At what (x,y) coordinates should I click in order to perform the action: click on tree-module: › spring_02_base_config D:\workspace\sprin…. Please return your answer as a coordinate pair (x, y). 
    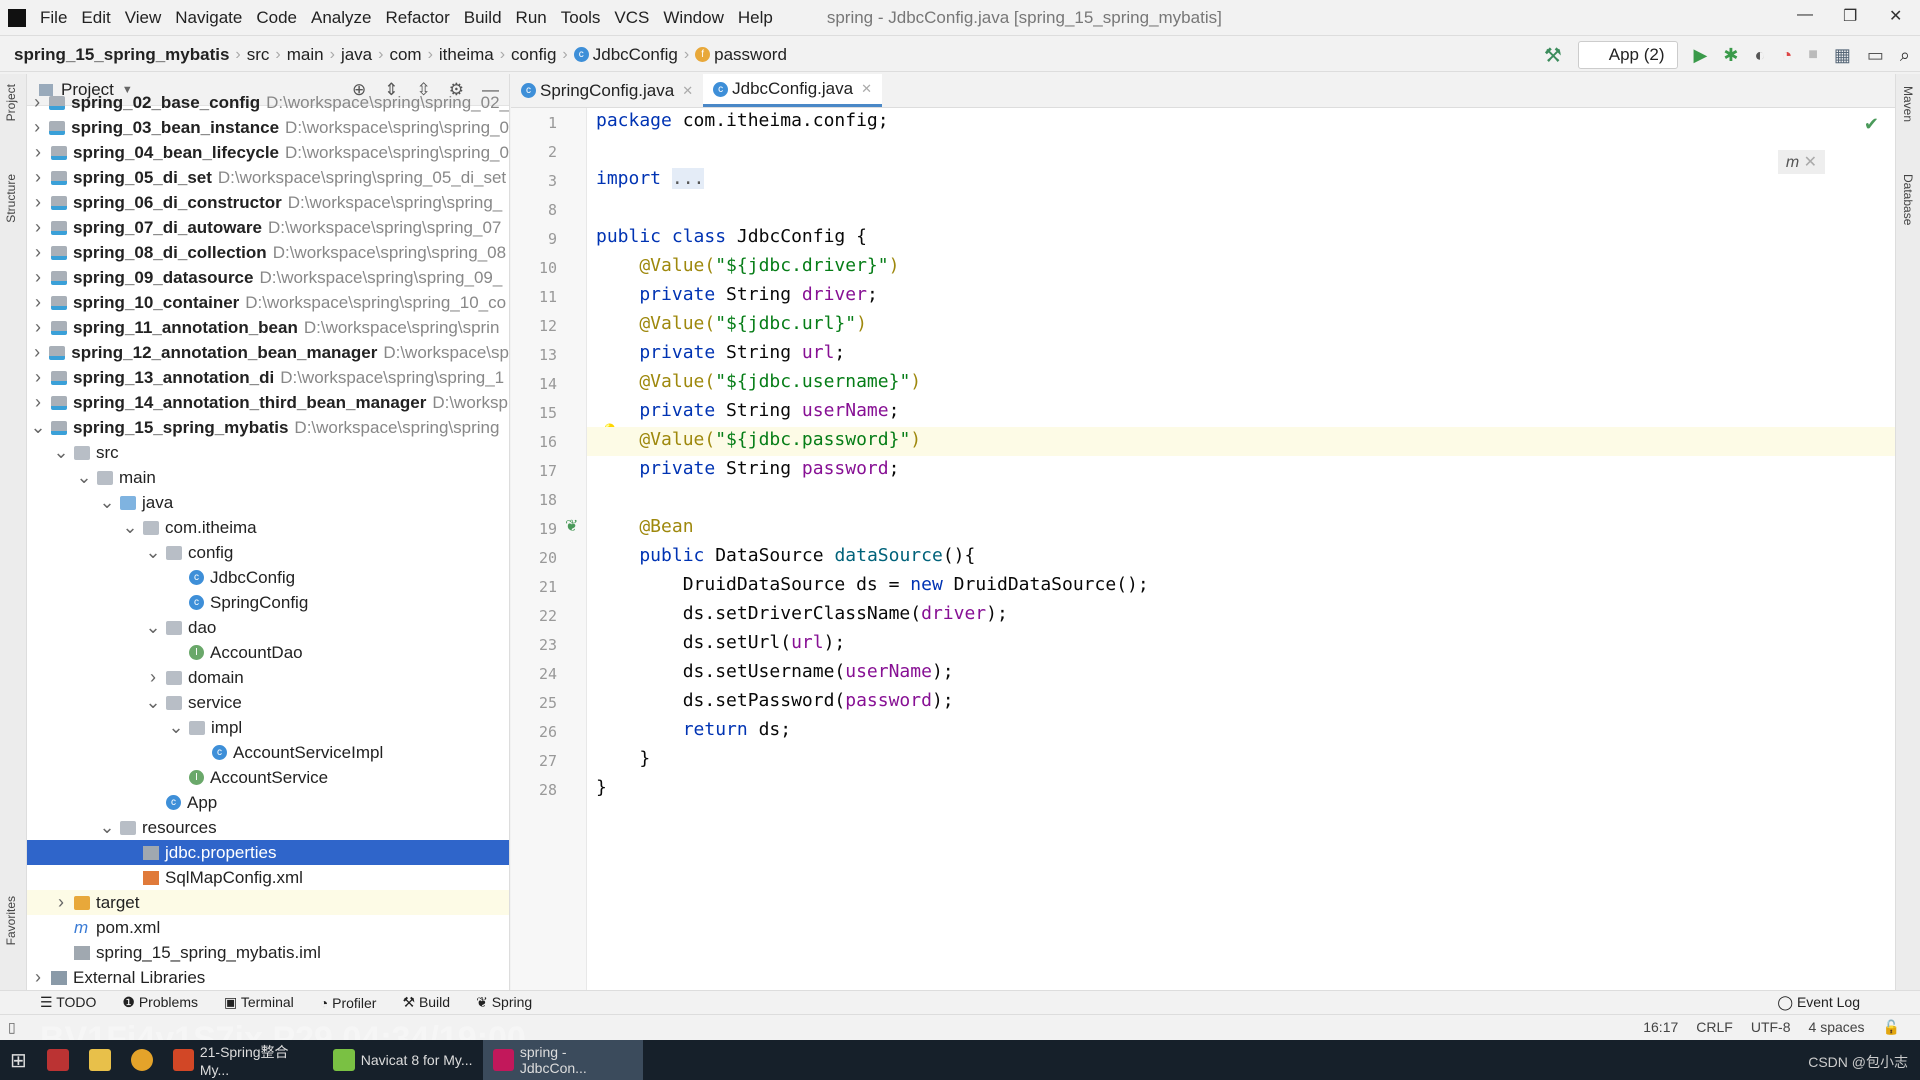
    Looking at the image, I should click on (268, 102).